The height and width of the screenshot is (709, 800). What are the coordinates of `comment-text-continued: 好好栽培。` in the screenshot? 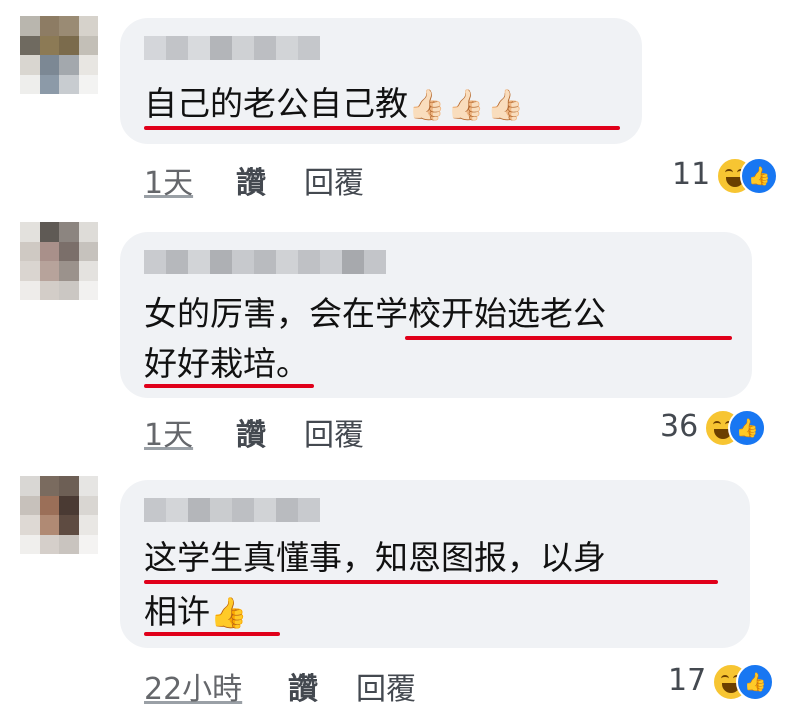 It's located at (226, 363).